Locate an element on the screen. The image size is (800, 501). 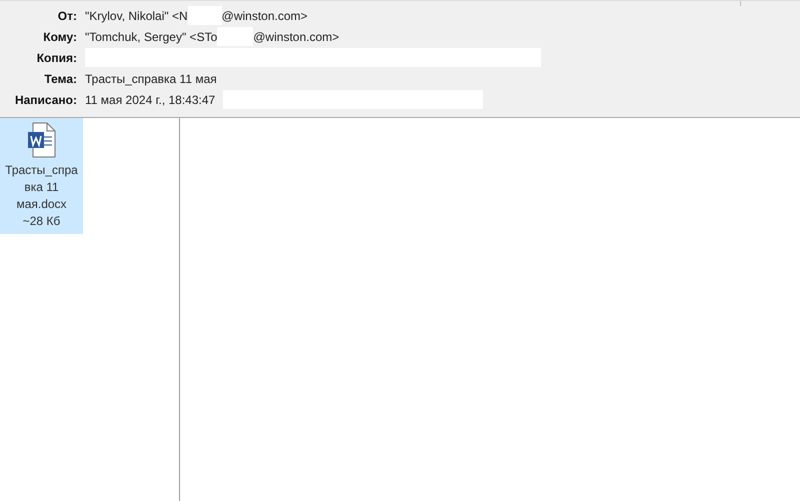
field-label: Тема: is located at coordinates (60, 79).